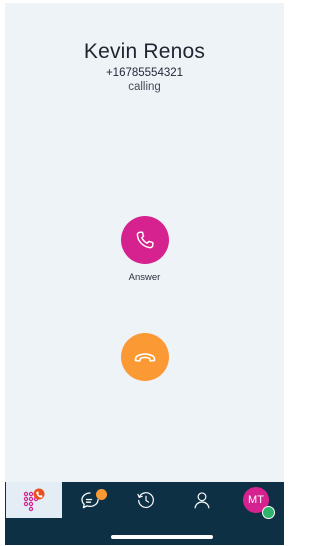  I want to click on answer-label: Answer, so click(144, 277).